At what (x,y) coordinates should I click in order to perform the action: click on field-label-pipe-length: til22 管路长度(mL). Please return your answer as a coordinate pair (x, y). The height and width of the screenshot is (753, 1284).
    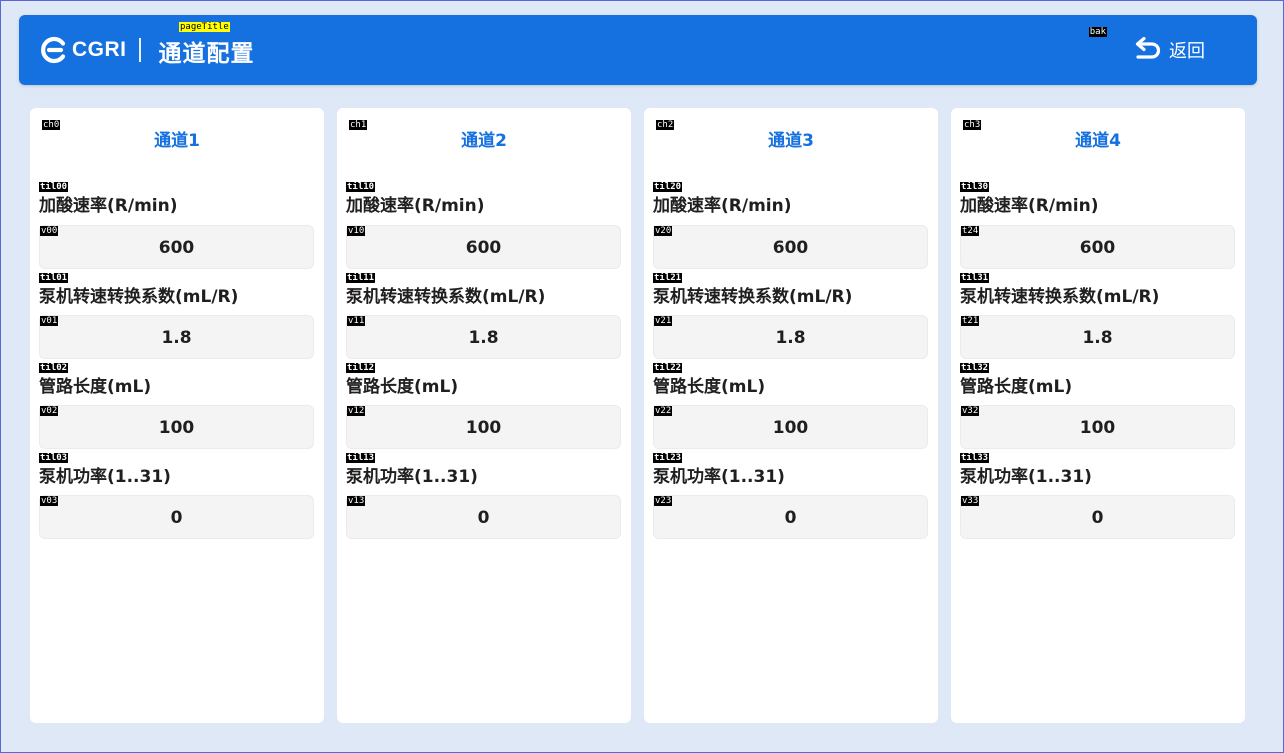
    Looking at the image, I should click on (709, 380).